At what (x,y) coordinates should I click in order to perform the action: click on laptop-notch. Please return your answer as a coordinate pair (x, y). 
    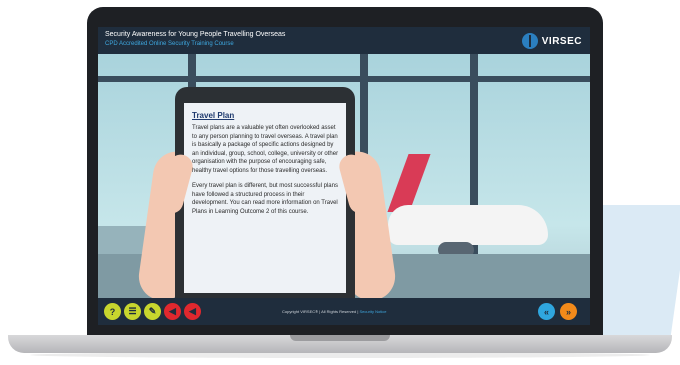
    Looking at the image, I should click on (340, 338).